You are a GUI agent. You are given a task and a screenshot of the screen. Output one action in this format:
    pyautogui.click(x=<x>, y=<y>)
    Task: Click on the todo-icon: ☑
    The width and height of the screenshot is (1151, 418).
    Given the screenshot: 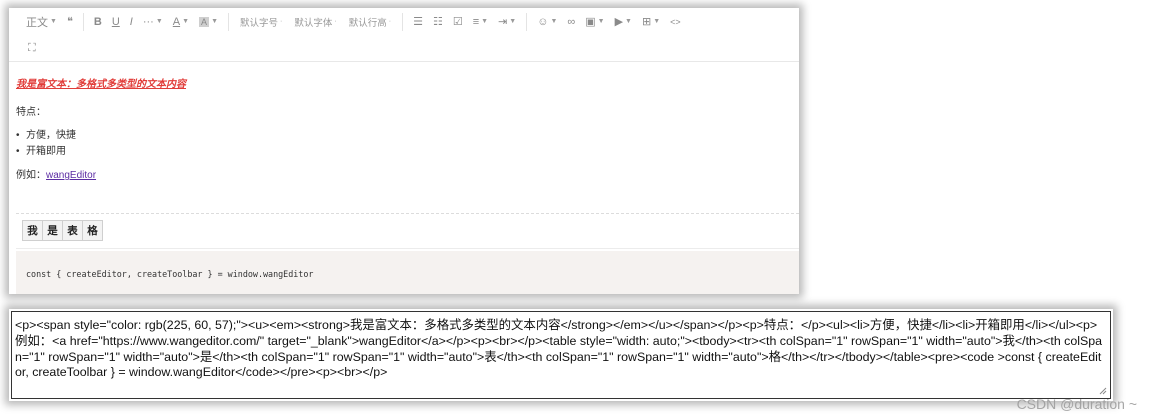 What is the action you would take?
    pyautogui.click(x=458, y=22)
    